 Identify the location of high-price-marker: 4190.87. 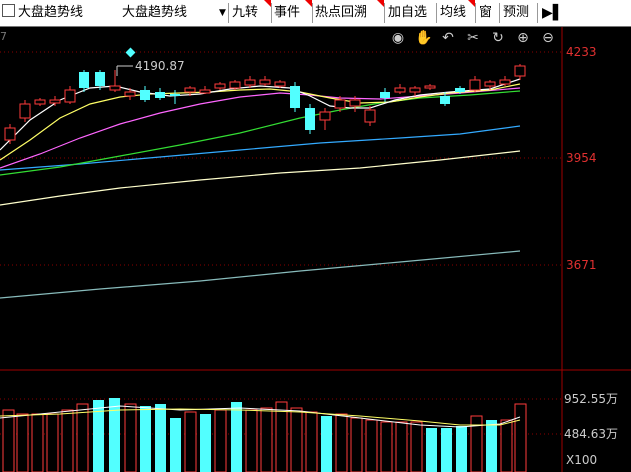
(150, 61).